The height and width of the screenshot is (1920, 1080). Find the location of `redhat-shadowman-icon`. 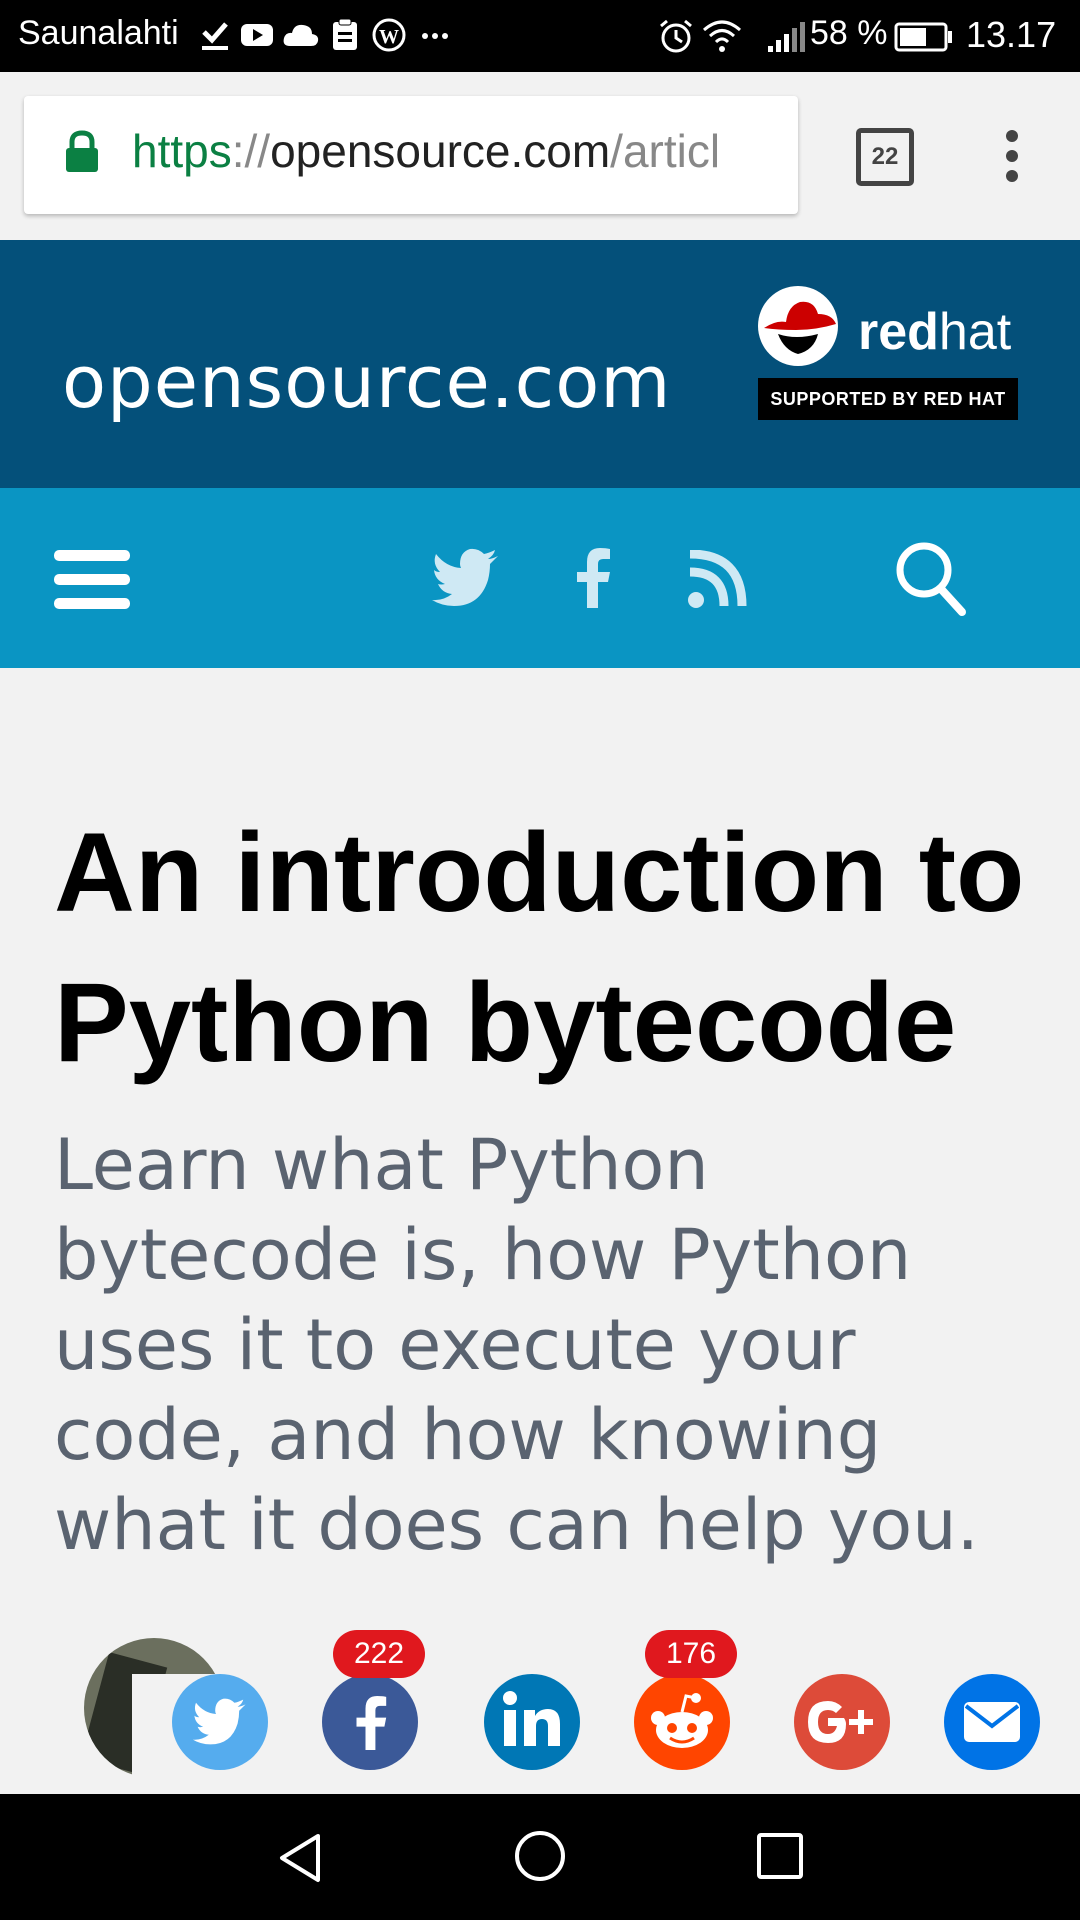

redhat-shadowman-icon is located at coordinates (798, 328).